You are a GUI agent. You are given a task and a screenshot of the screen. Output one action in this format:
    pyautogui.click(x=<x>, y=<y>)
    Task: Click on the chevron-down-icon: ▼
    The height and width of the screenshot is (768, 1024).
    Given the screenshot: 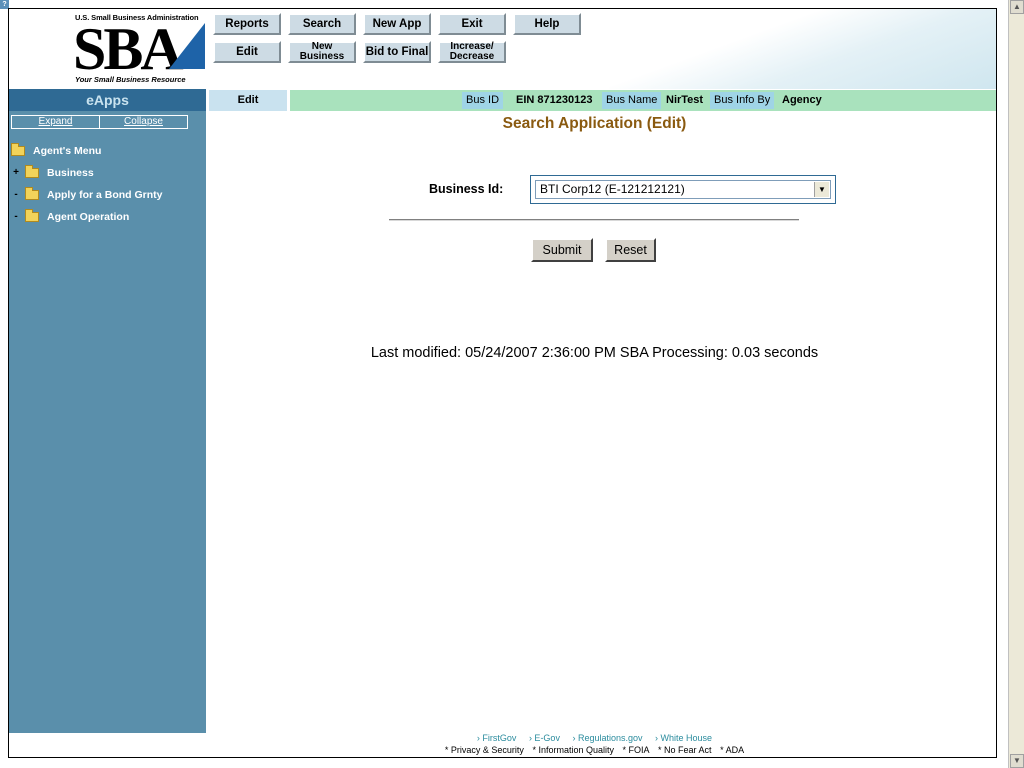 What is the action you would take?
    pyautogui.click(x=821, y=189)
    